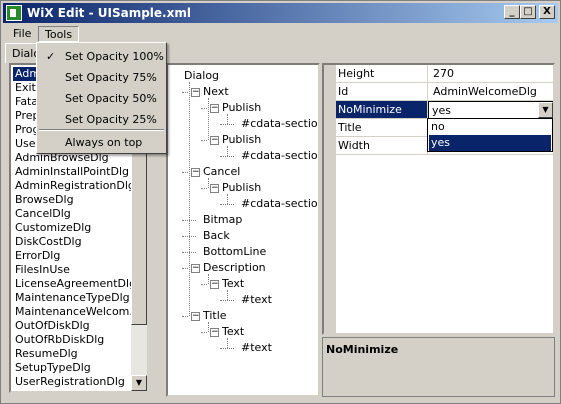 The height and width of the screenshot is (404, 561). Describe the element at coordinates (545, 110) in the screenshot. I see `dropdown-arrow-icon: ▼` at that location.